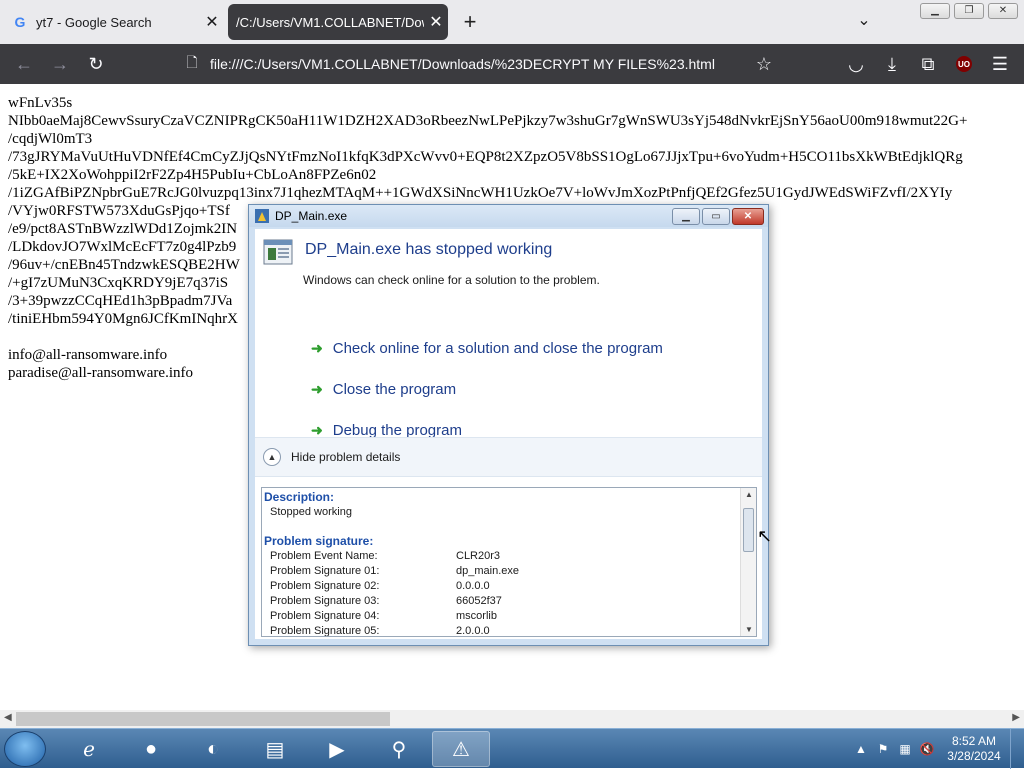  Describe the element at coordinates (764, 64) in the screenshot. I see `bookmark-star-icon: ☆` at that location.